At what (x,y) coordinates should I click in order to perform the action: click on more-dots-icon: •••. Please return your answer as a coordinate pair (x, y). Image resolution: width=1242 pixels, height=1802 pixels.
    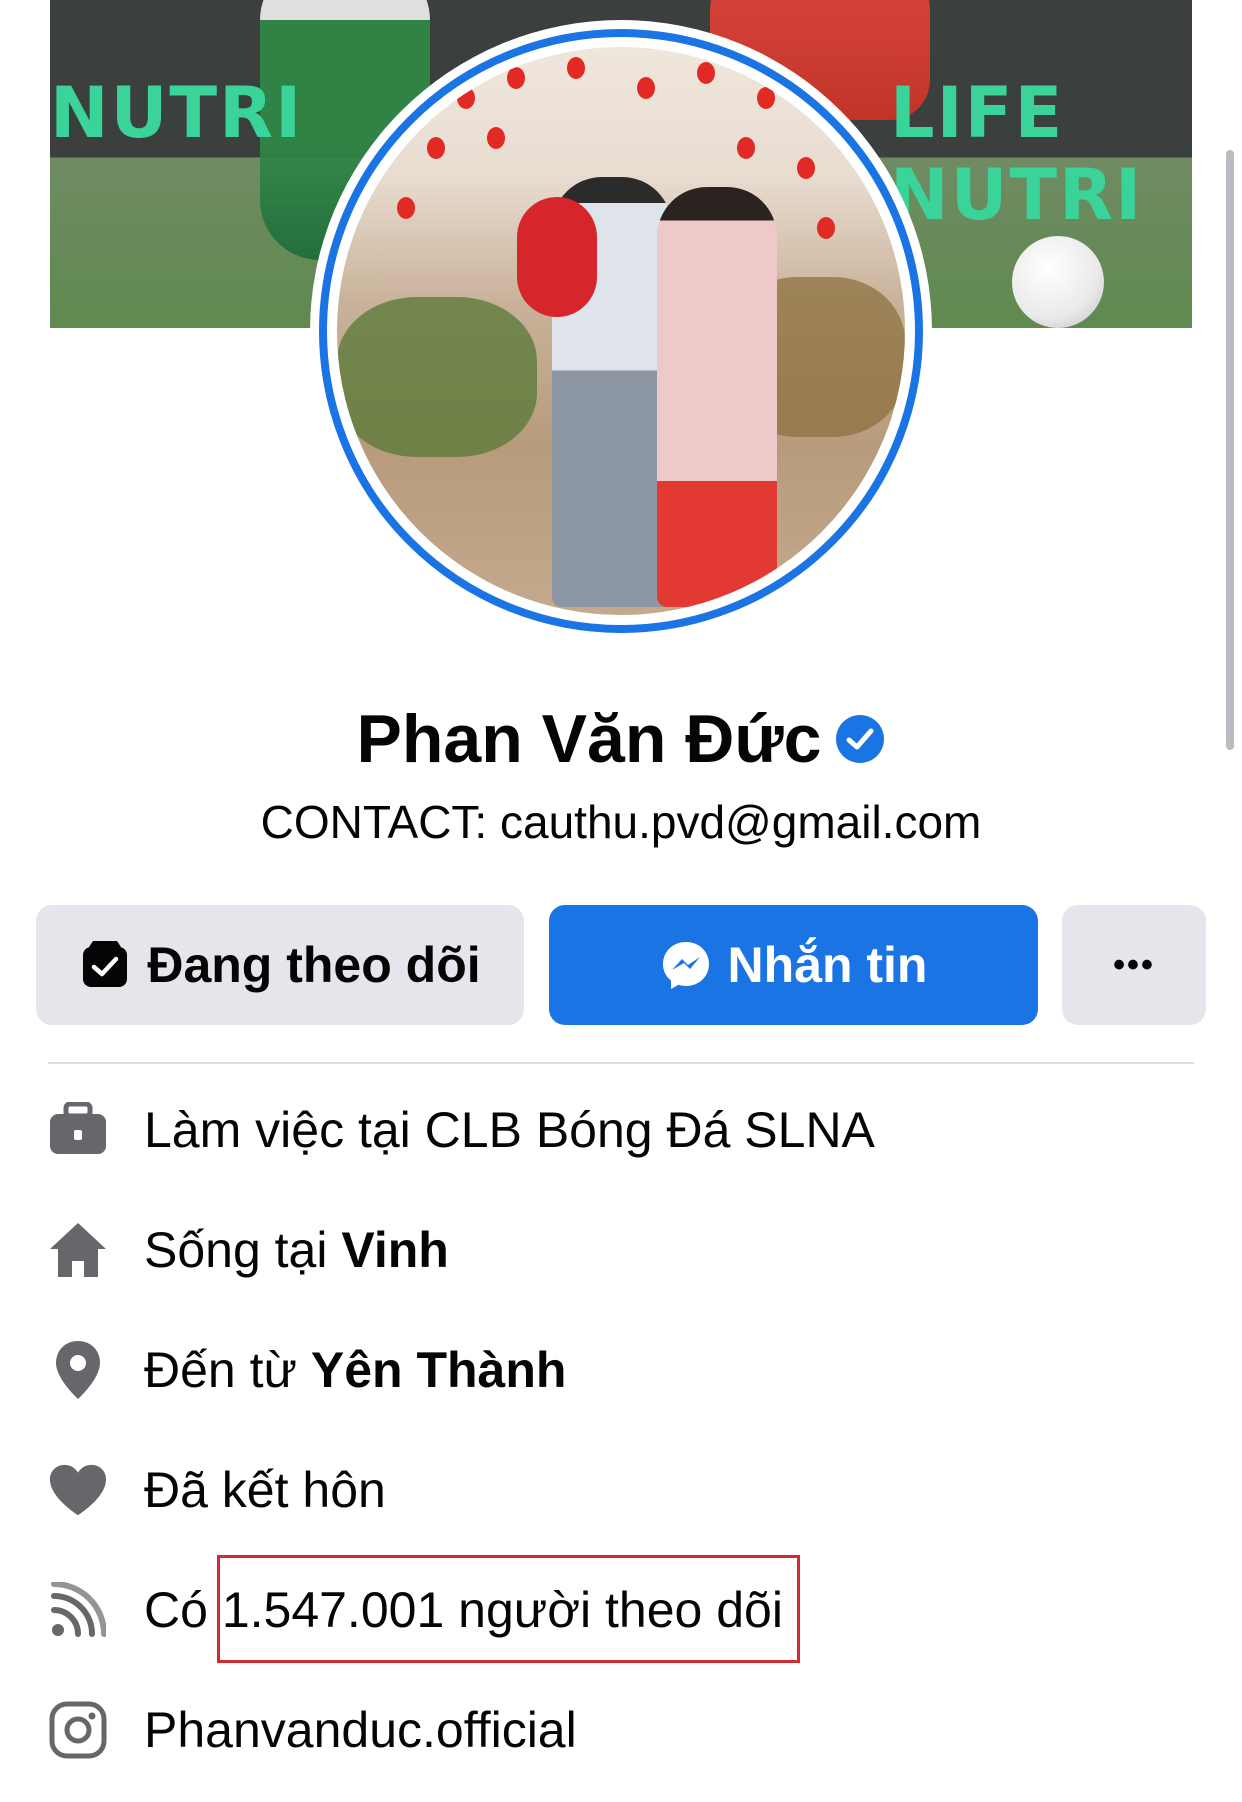
    Looking at the image, I should click on (1134, 964).